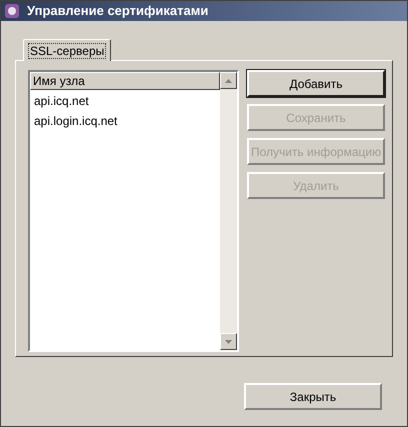  Describe the element at coordinates (67, 50) in the screenshot. I see `tab: SSL-серверы` at that location.